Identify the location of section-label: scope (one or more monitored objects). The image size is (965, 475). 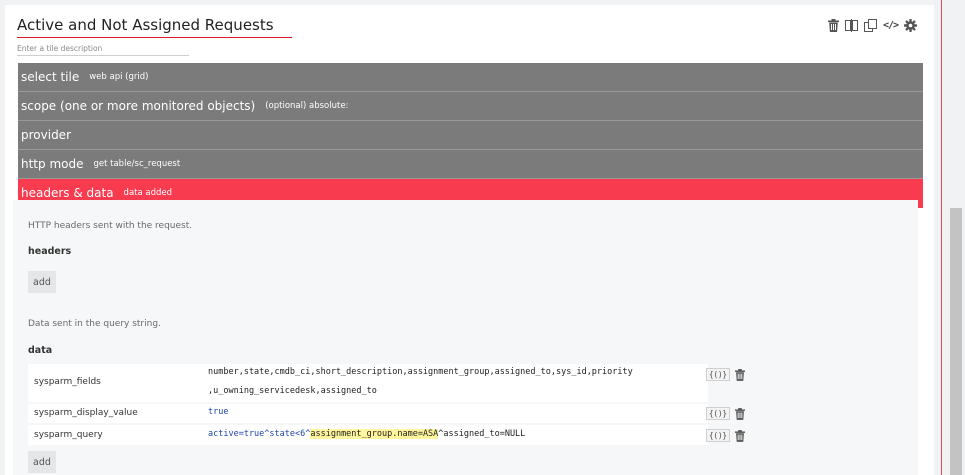
(138, 106).